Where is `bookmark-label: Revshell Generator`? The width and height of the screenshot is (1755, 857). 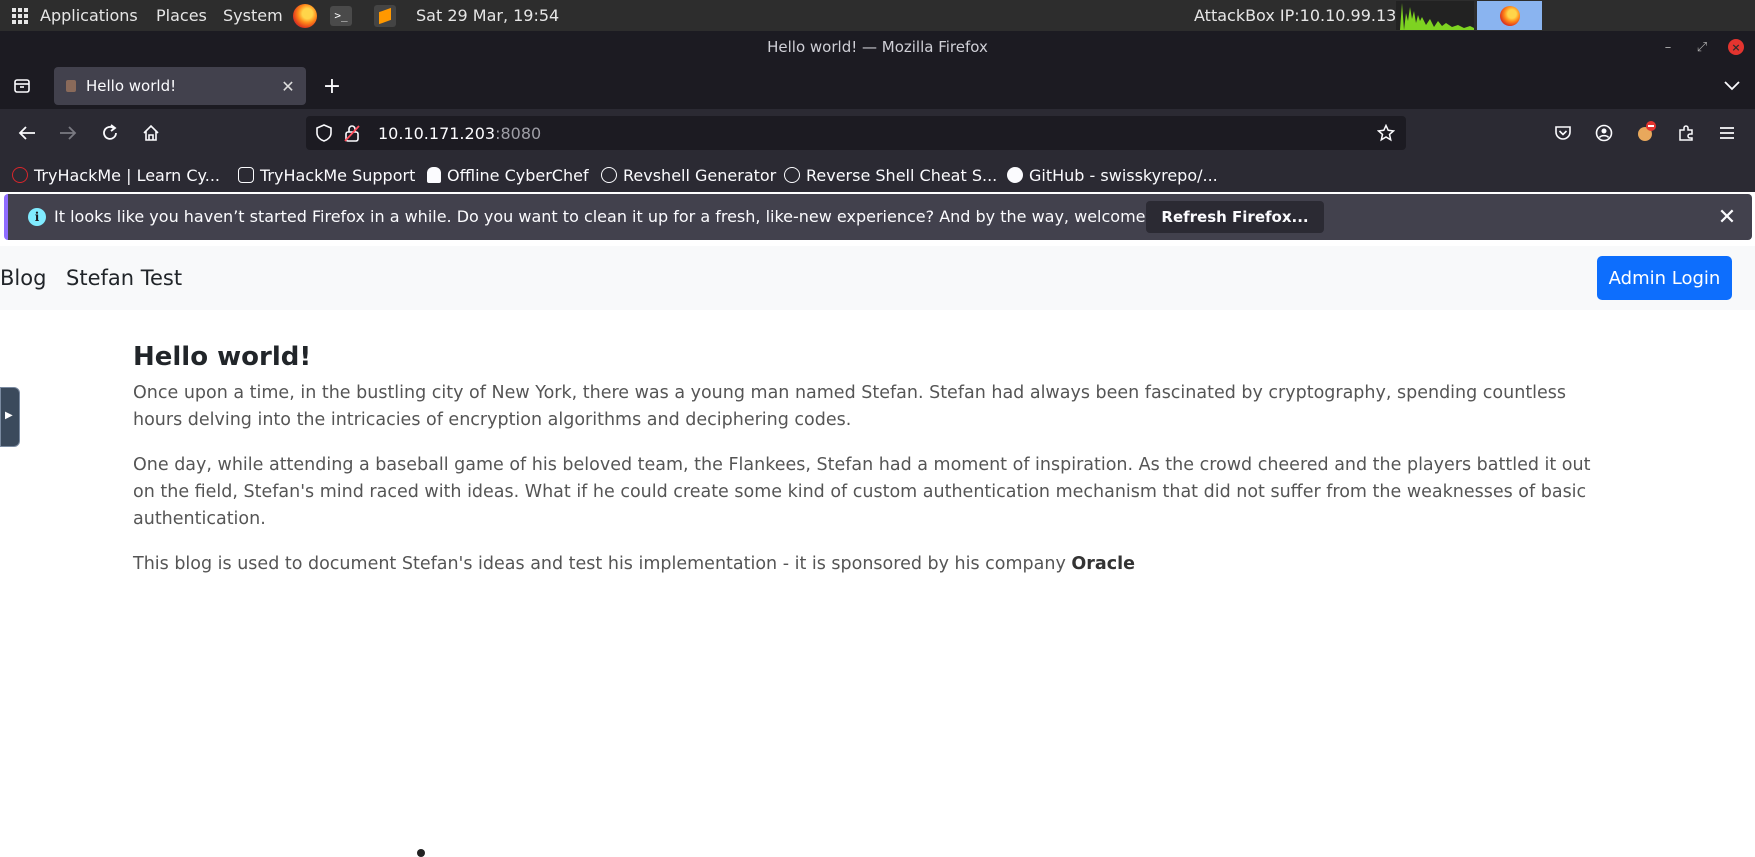 bookmark-label: Revshell Generator is located at coordinates (700, 175).